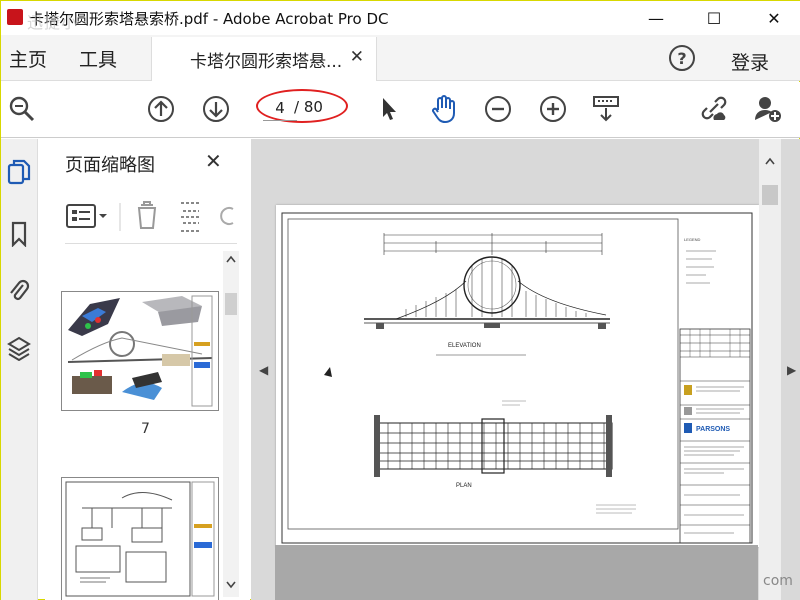 The height and width of the screenshot is (600, 800). I want to click on attachment-icon, so click(19, 290).